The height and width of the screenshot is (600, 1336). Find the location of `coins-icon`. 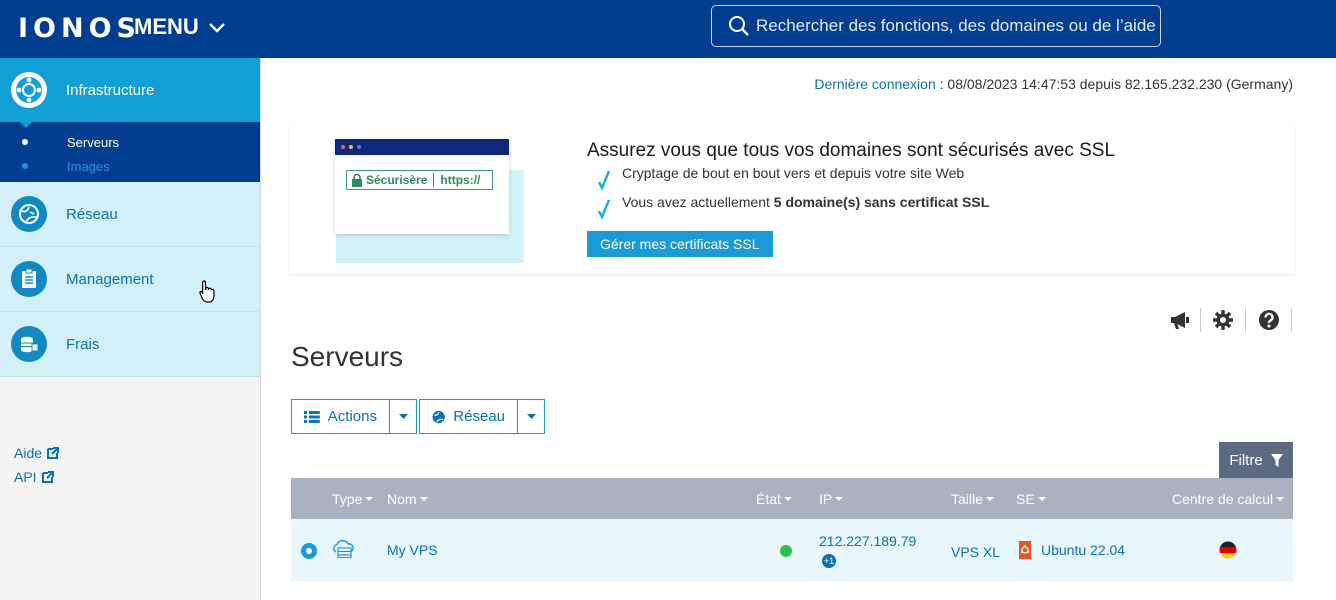

coins-icon is located at coordinates (29, 344).